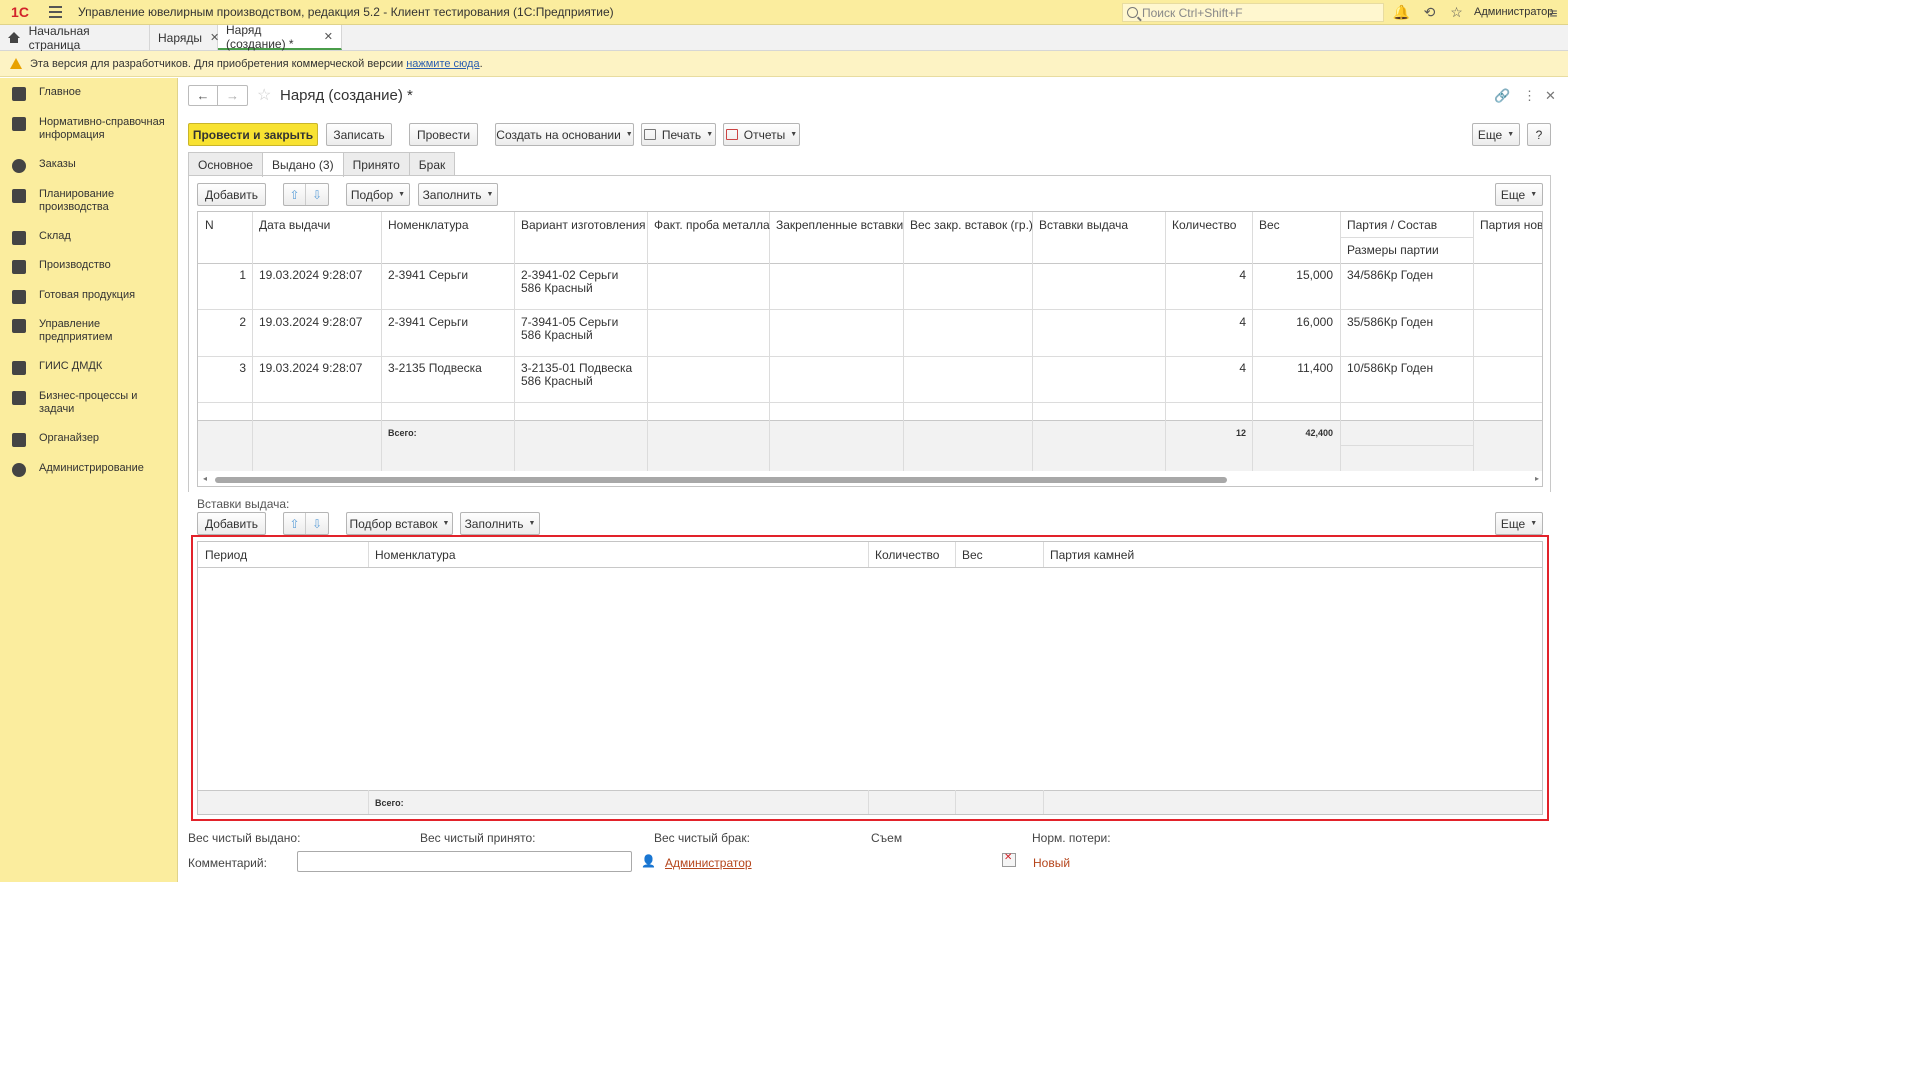 This screenshot has width=1920, height=1080. Describe the element at coordinates (302, 164) in the screenshot. I see `tab-issued: Выдано (3)` at that location.